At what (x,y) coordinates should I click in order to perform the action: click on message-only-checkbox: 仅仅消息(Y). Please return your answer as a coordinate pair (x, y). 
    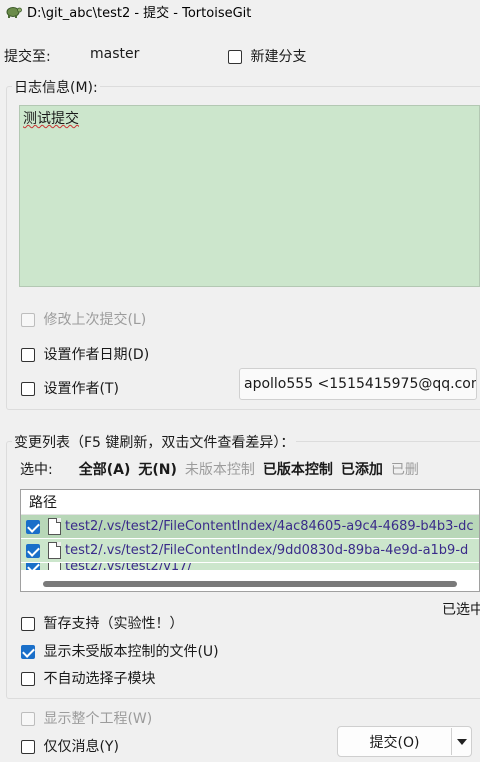
    Looking at the image, I should click on (70, 746).